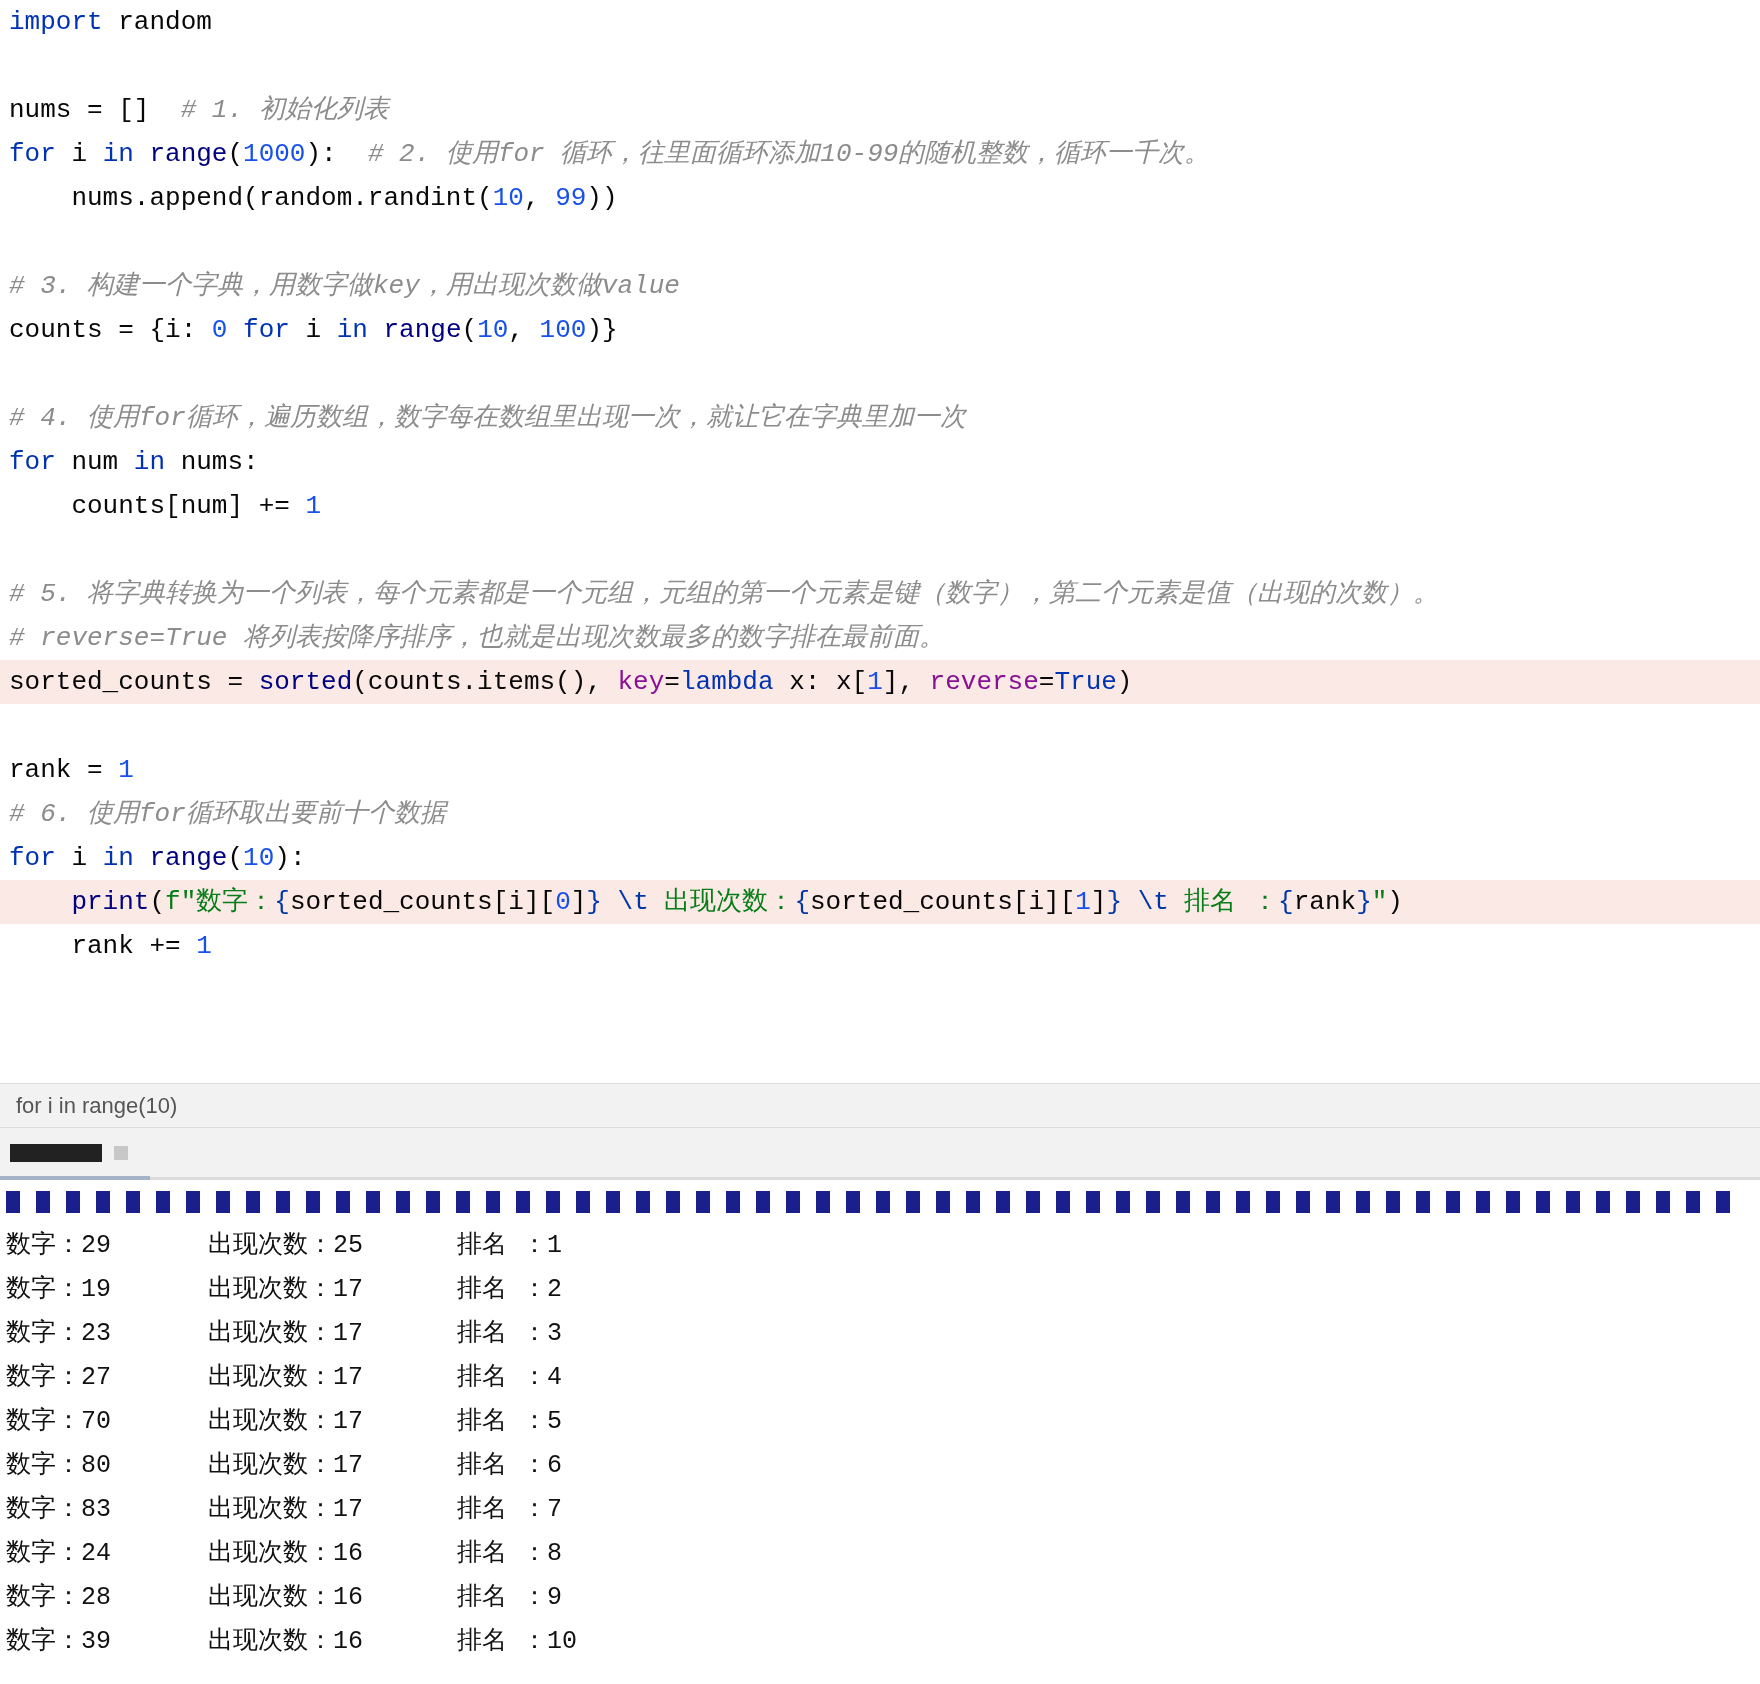 The height and width of the screenshot is (1684, 1760). Describe the element at coordinates (344, 198) in the screenshot. I see `code-line: nums.append(random.randint(10, 99))` at that location.